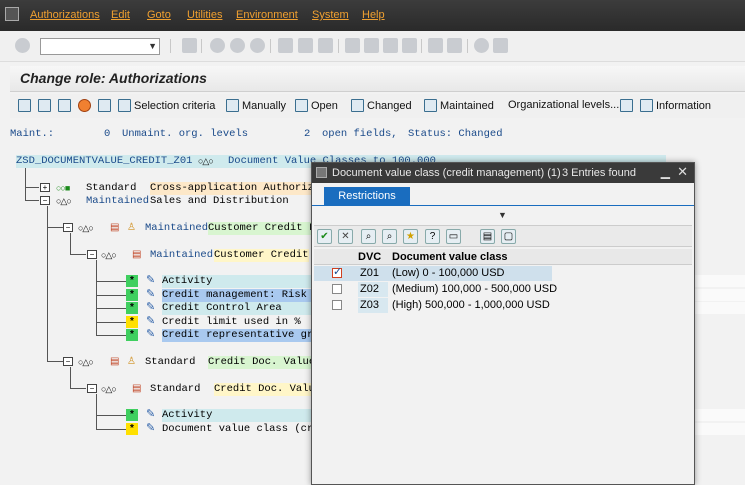 The height and width of the screenshot is (485, 745). I want to click on find-icon: ⌕, so click(368, 236).